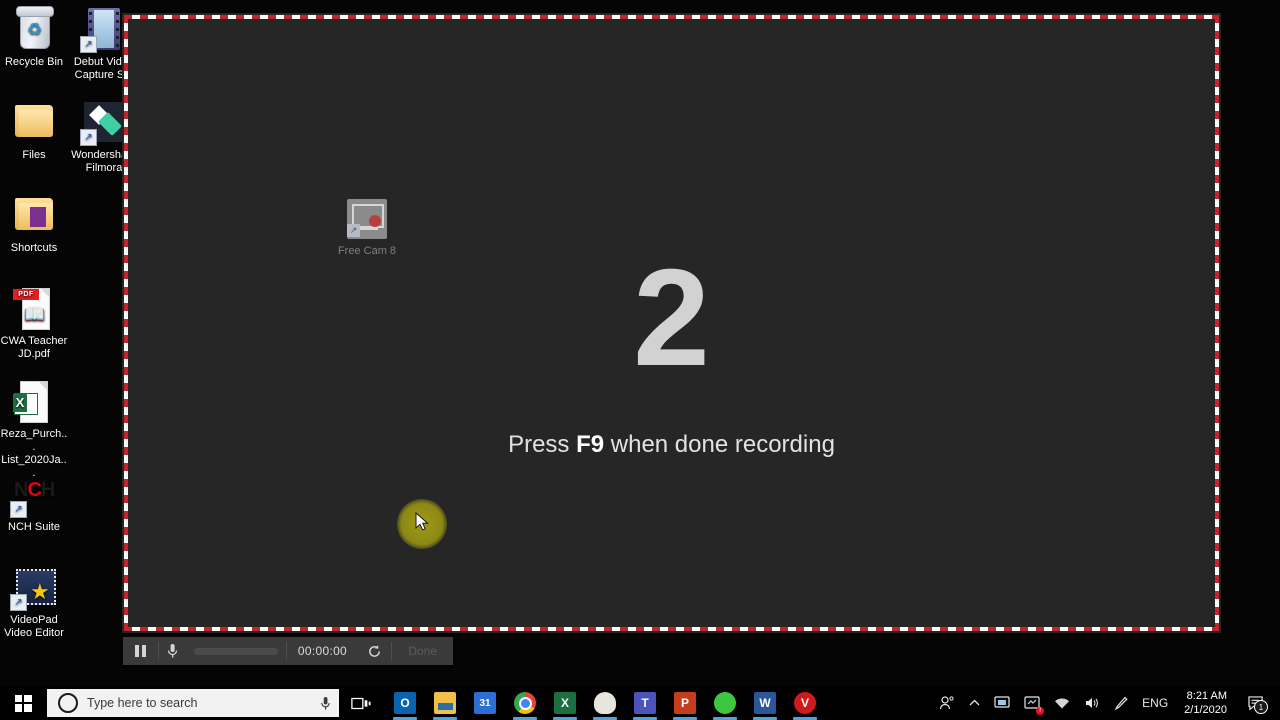  I want to click on pause-icon, so click(140, 651).